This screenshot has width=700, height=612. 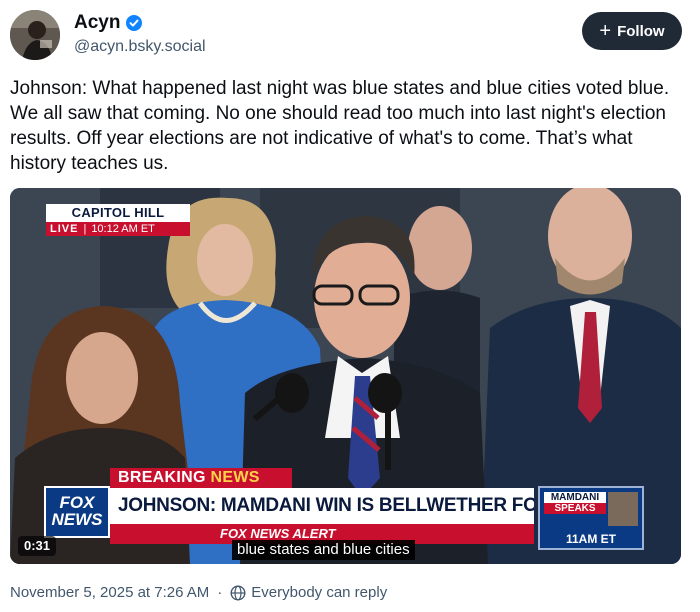 I want to click on promo-thumbnail, so click(x=623, y=509).